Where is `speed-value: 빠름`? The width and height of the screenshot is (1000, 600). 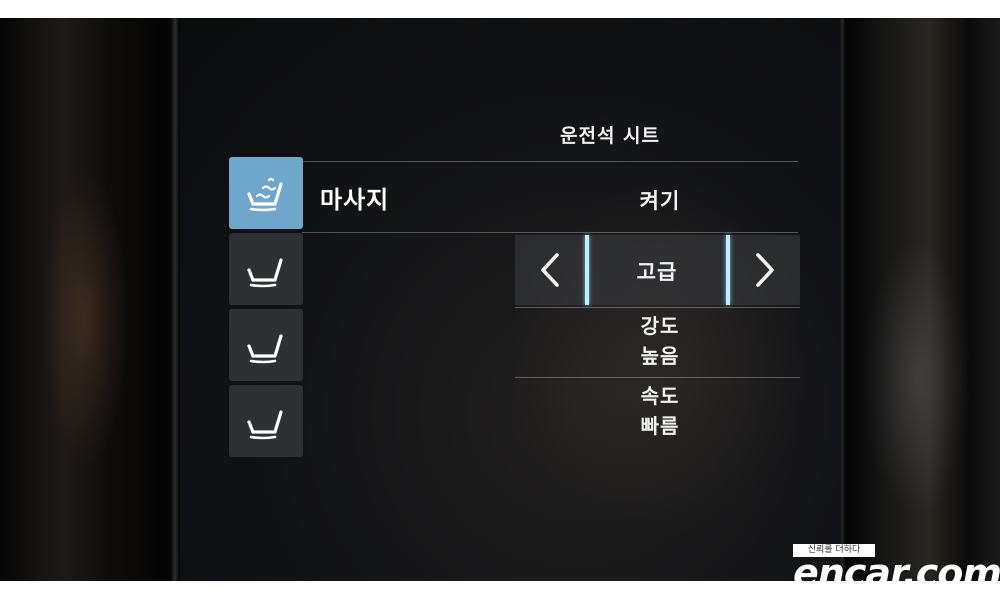 speed-value: 빠름 is located at coordinates (660, 426).